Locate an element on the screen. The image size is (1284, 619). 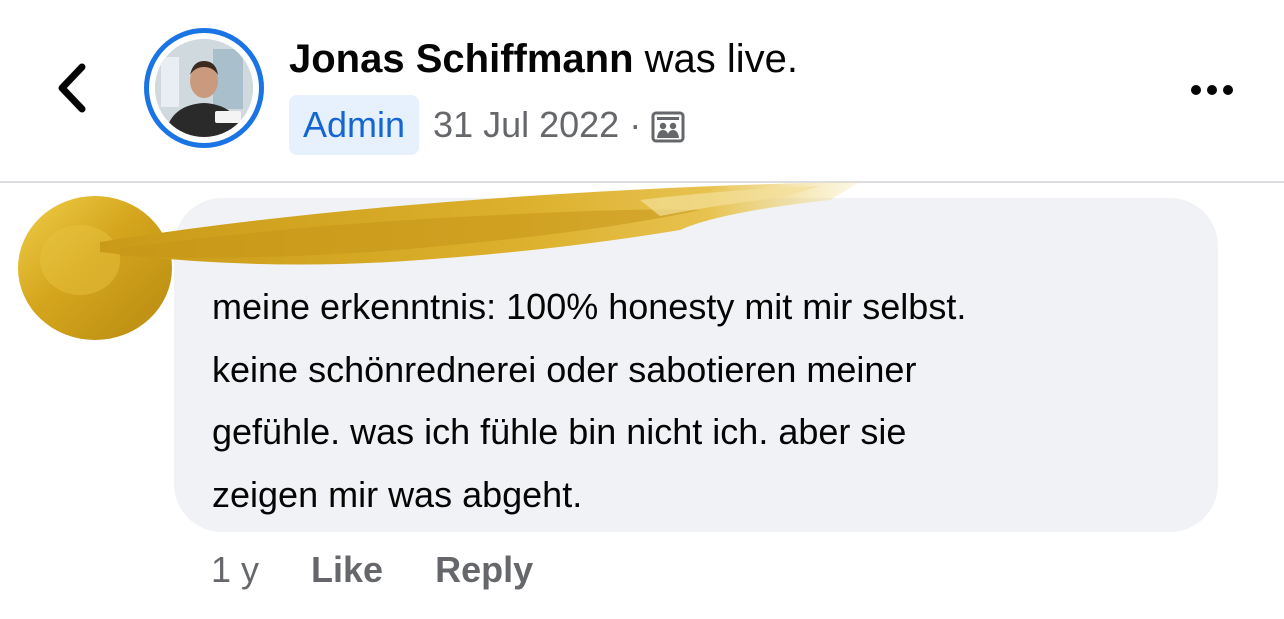
more-options-button is located at coordinates (1212, 90).